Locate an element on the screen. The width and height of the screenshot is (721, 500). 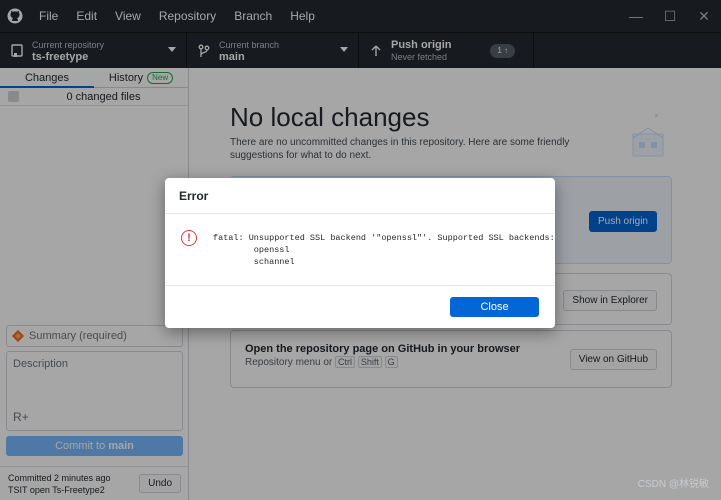
error-icon: ! is located at coordinates (189, 238).